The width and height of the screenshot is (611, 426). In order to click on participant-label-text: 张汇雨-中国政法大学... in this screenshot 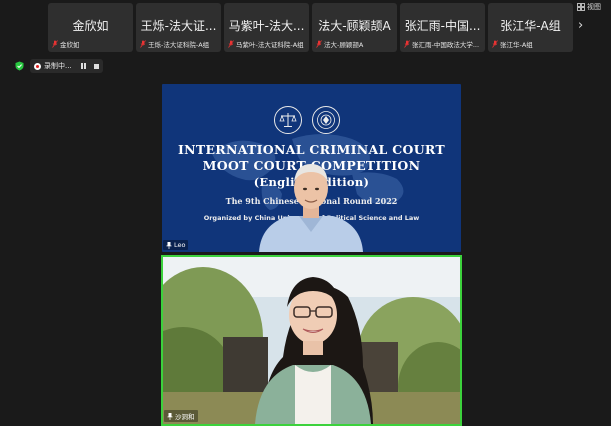, I will do `click(446, 45)`.